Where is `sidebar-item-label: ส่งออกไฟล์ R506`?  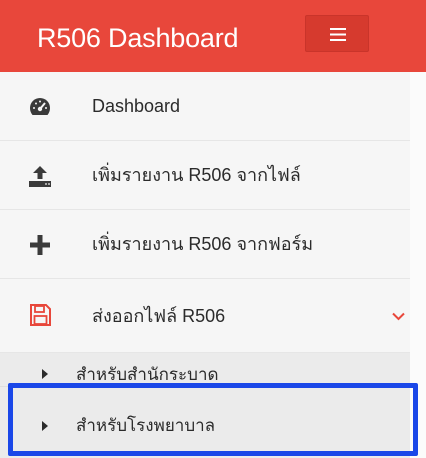
sidebar-item-label: ส่งออกไฟล์ R506 is located at coordinates (159, 316).